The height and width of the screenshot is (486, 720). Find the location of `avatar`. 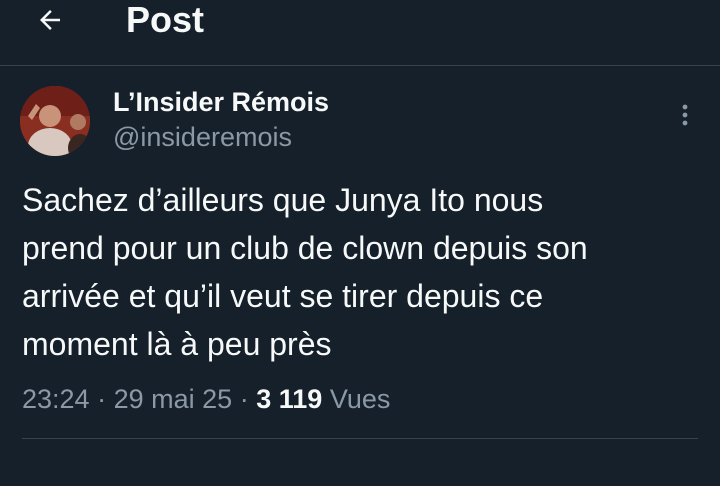

avatar is located at coordinates (55, 121).